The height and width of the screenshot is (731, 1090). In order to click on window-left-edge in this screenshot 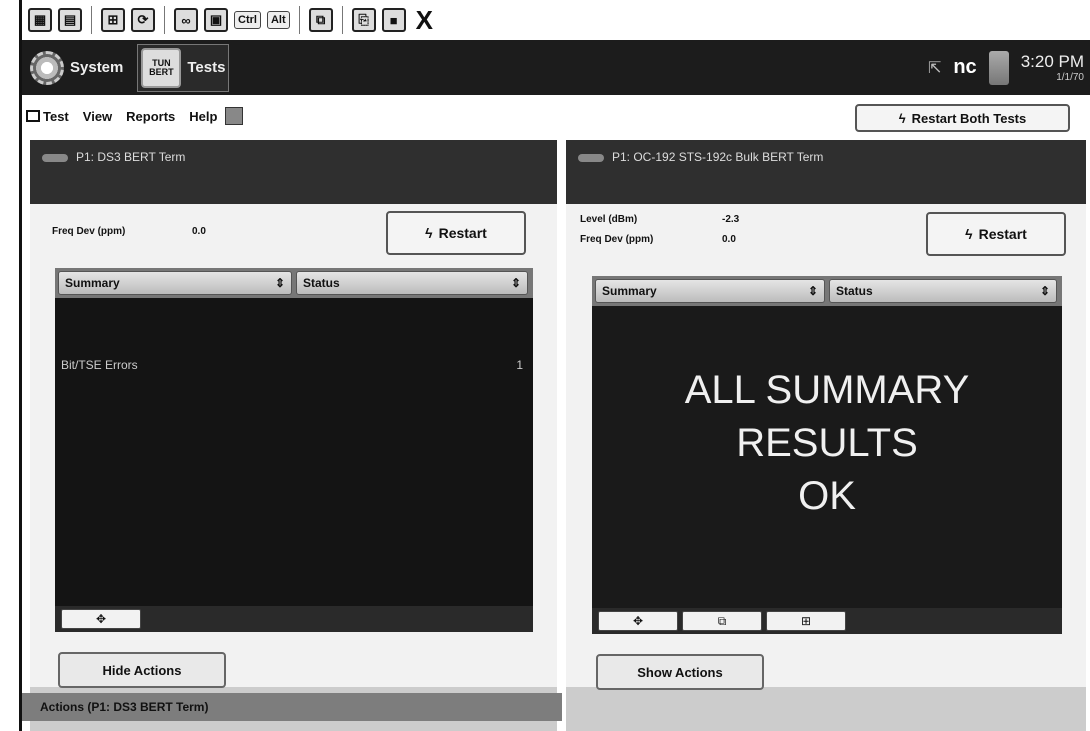, I will do `click(11, 365)`.